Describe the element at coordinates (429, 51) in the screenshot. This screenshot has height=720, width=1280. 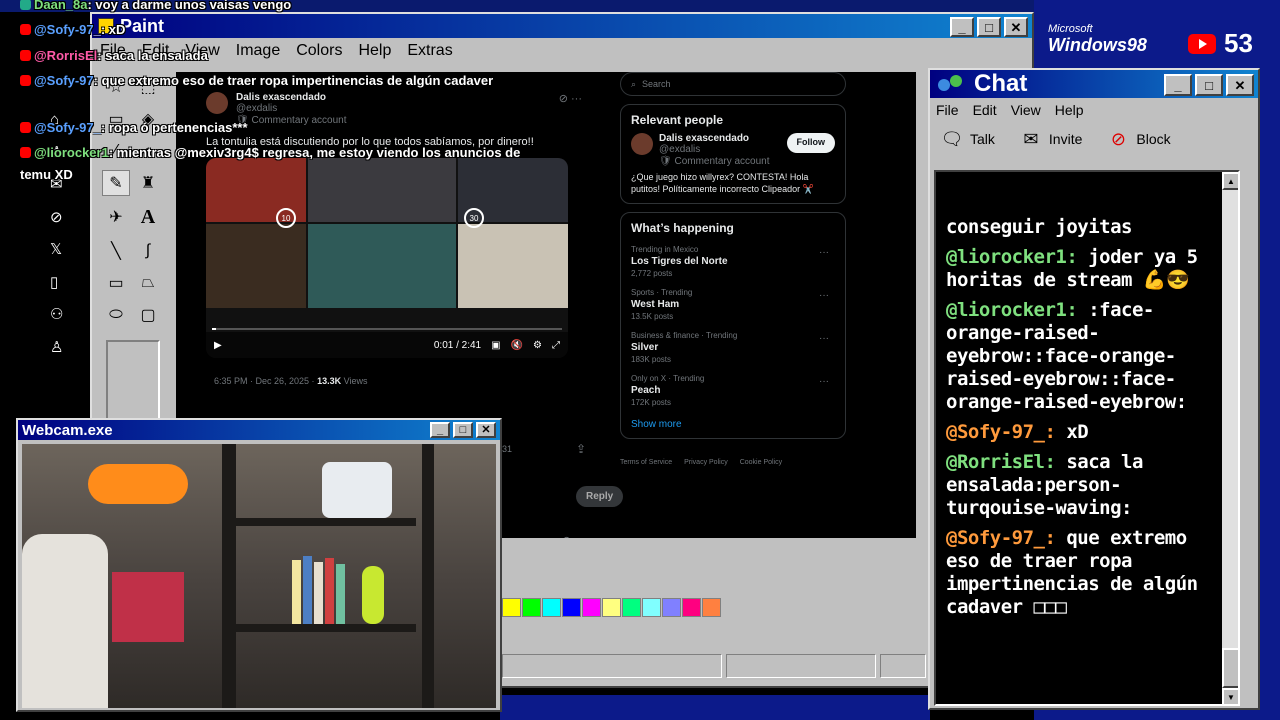
I see `menu-extras: Extras` at that location.